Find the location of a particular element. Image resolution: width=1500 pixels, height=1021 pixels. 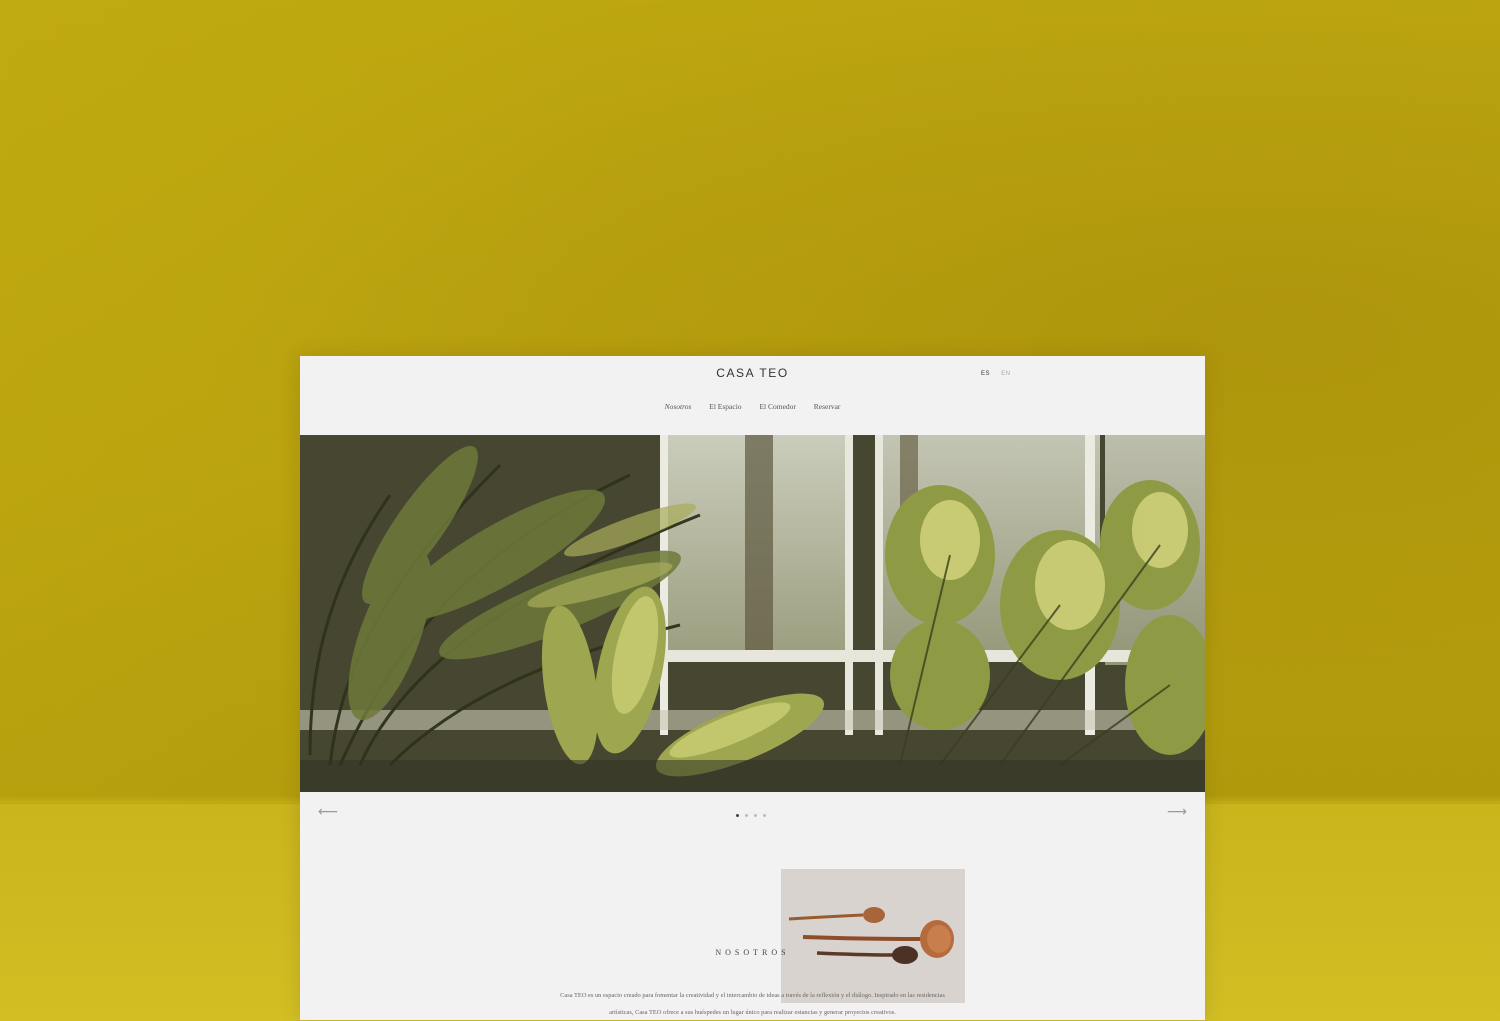

section-title: NOSOTROS is located at coordinates (752, 952).